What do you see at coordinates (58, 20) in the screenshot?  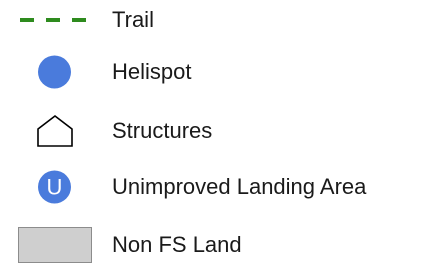 I see `trail-dashed-line-icon` at bounding box center [58, 20].